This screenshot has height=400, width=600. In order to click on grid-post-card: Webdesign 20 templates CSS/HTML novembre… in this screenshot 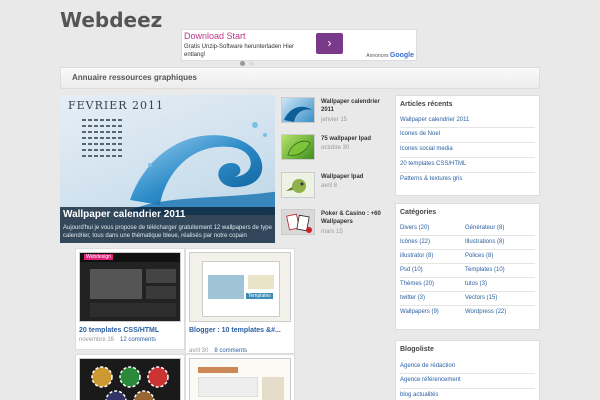, I will do `click(130, 299)`.